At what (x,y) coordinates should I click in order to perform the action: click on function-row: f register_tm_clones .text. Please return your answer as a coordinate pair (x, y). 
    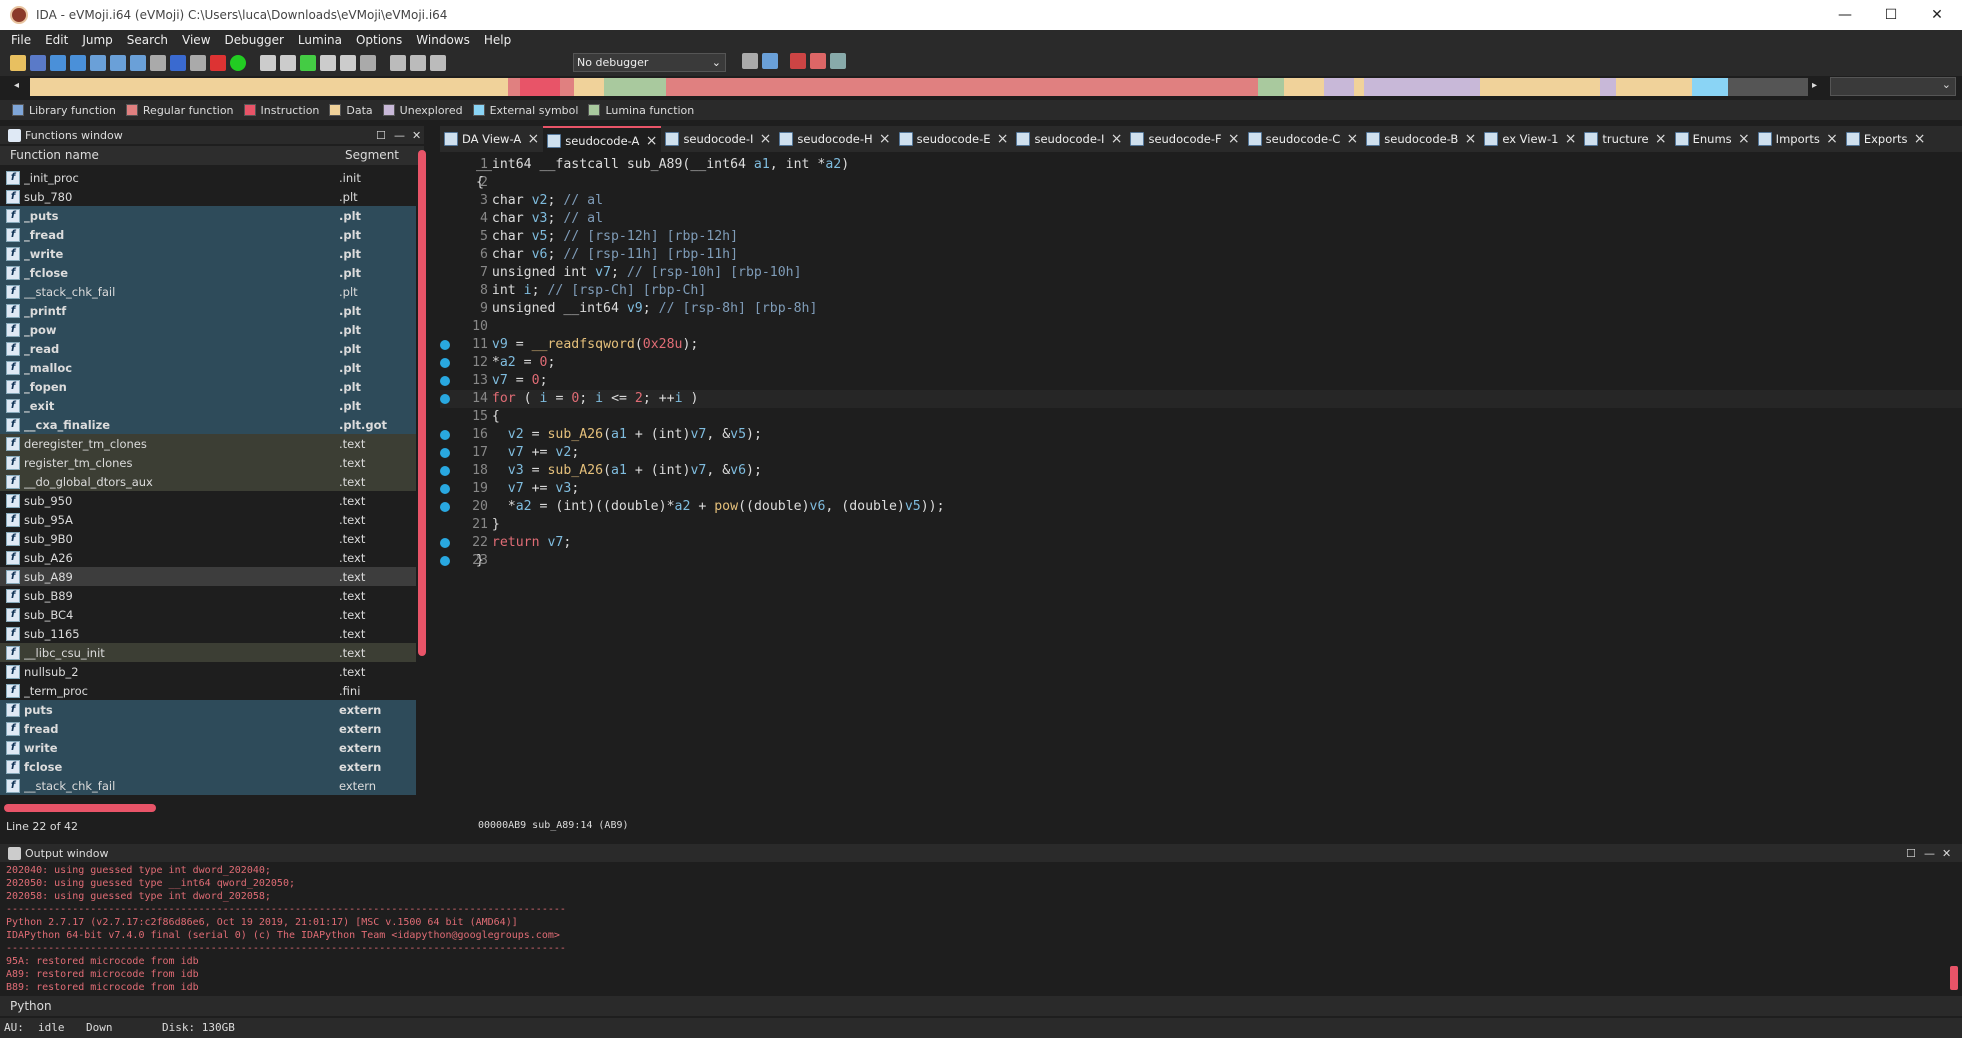
    Looking at the image, I should click on (208, 462).